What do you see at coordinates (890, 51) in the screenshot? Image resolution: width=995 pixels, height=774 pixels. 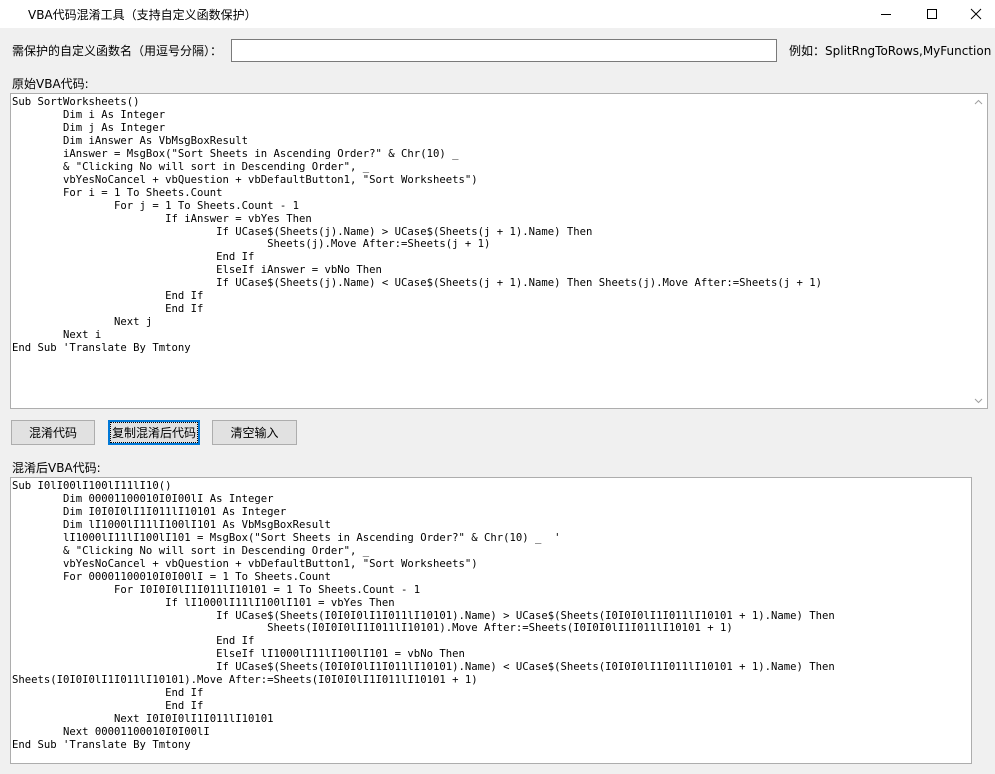 I see `protect-example-text: 例如：SplitRngToRows,MyFunction` at bounding box center [890, 51].